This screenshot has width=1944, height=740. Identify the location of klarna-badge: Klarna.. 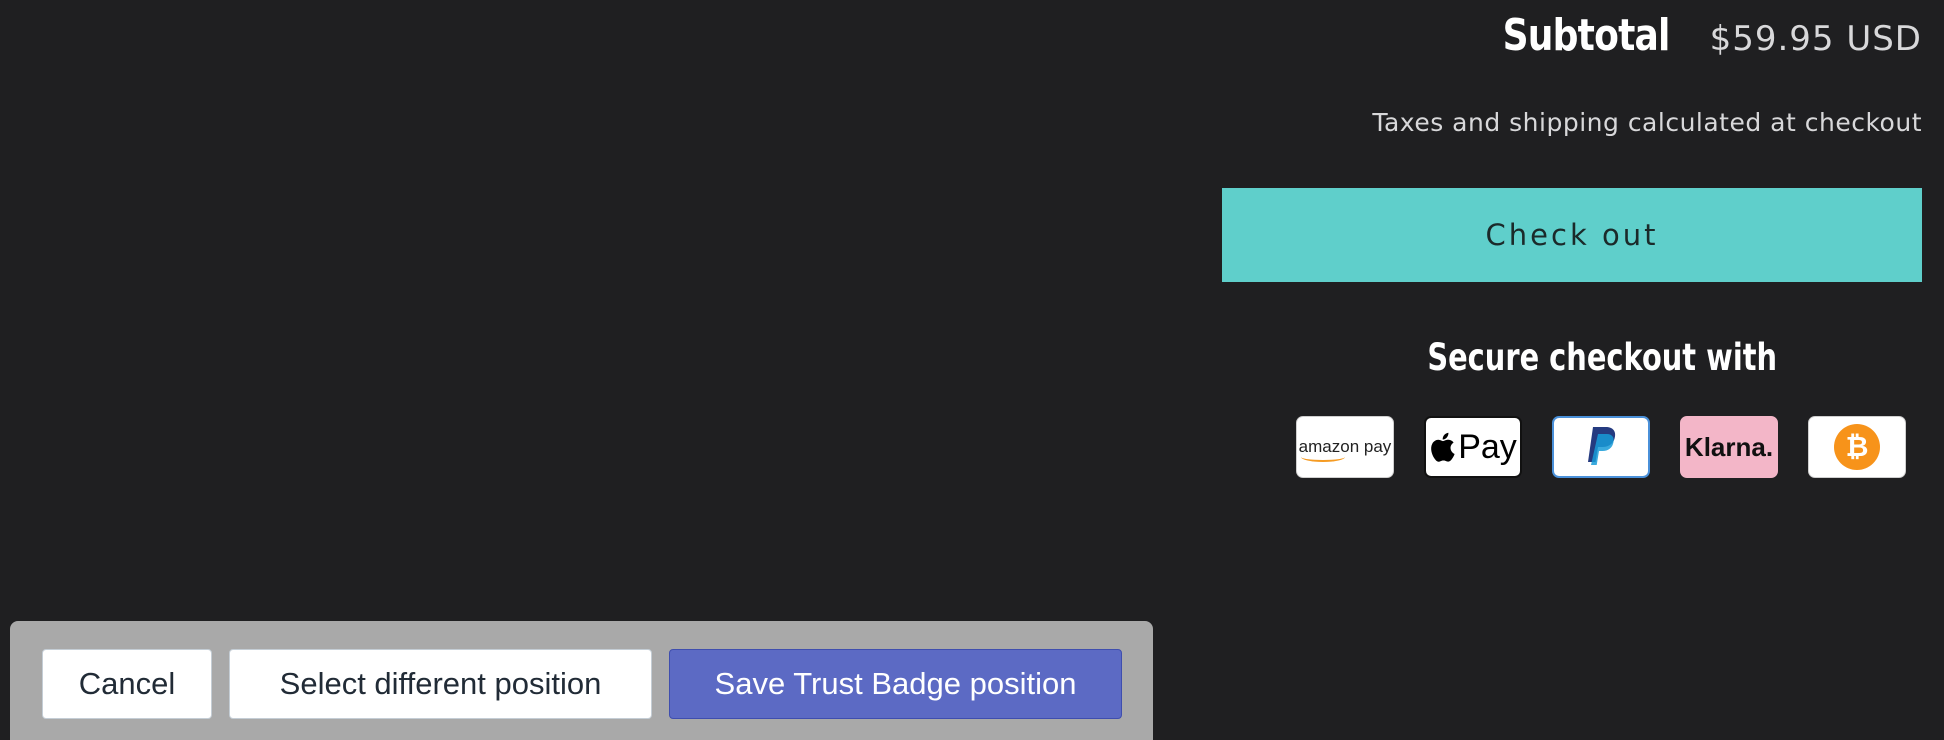
(1729, 447).